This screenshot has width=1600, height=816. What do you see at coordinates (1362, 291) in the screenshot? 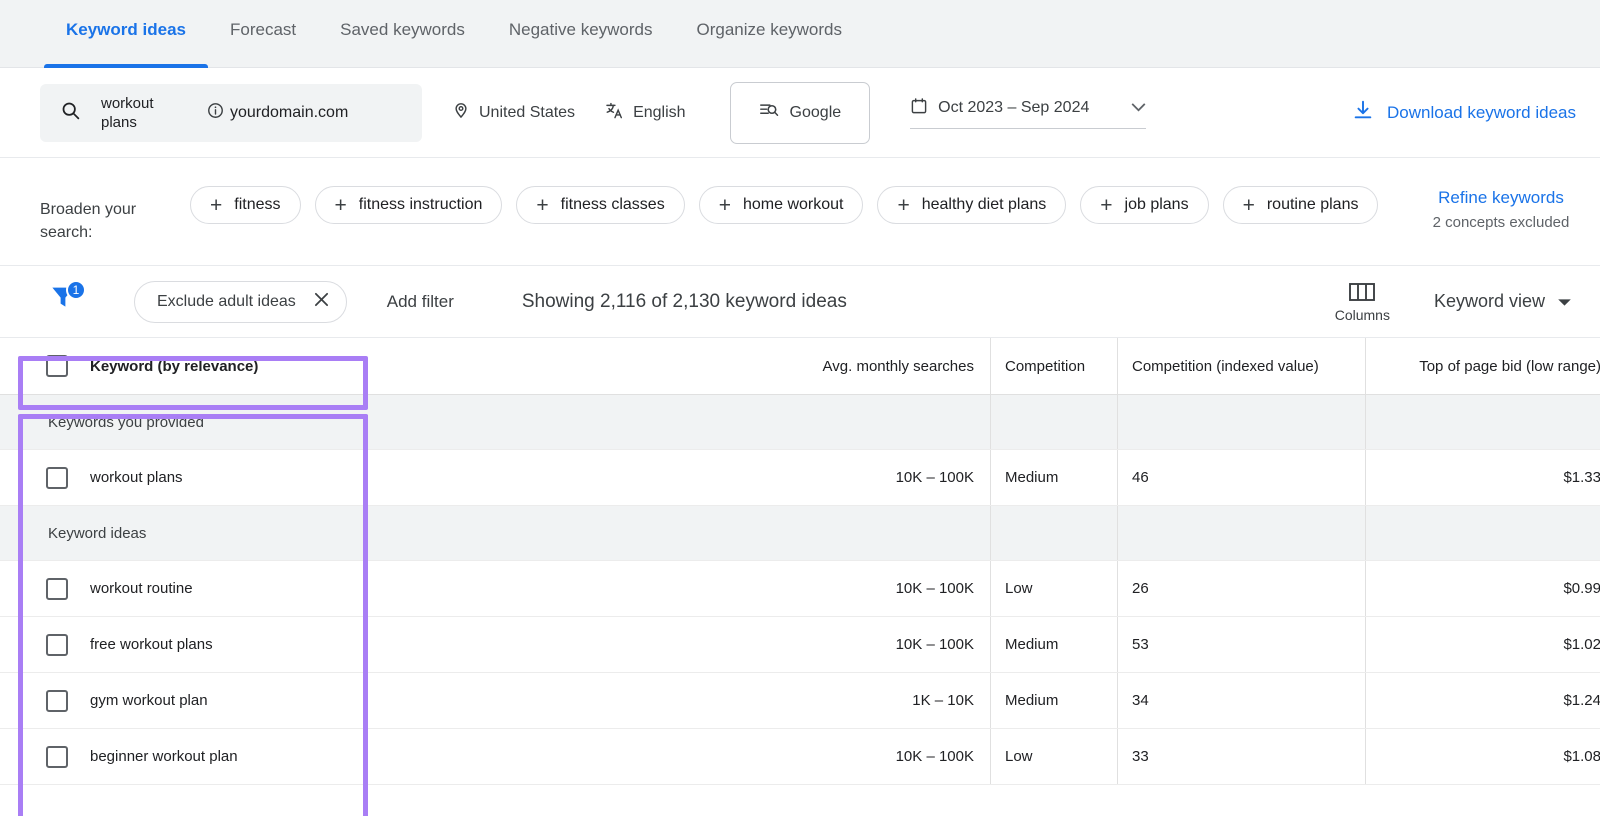
I see `columns-icon` at bounding box center [1362, 291].